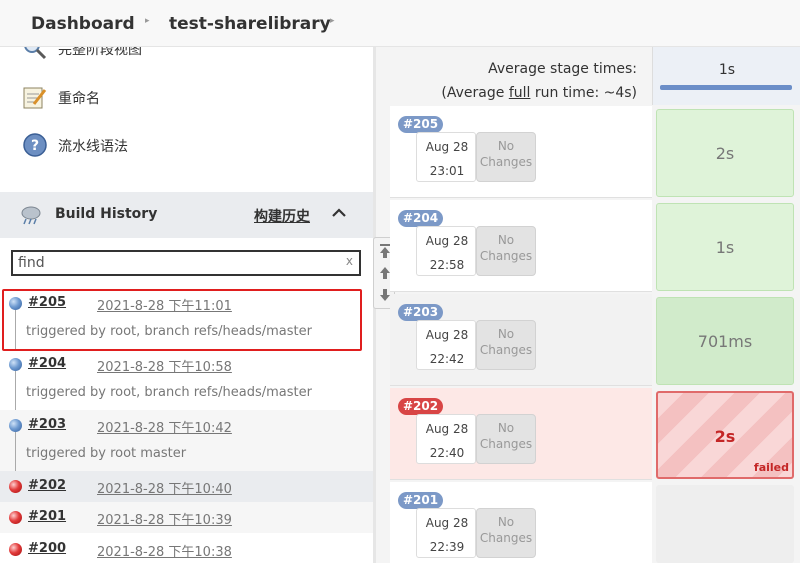 The image size is (800, 563). I want to click on build-row-202: #202 2021-8-28 下午10:40, so click(186, 486).